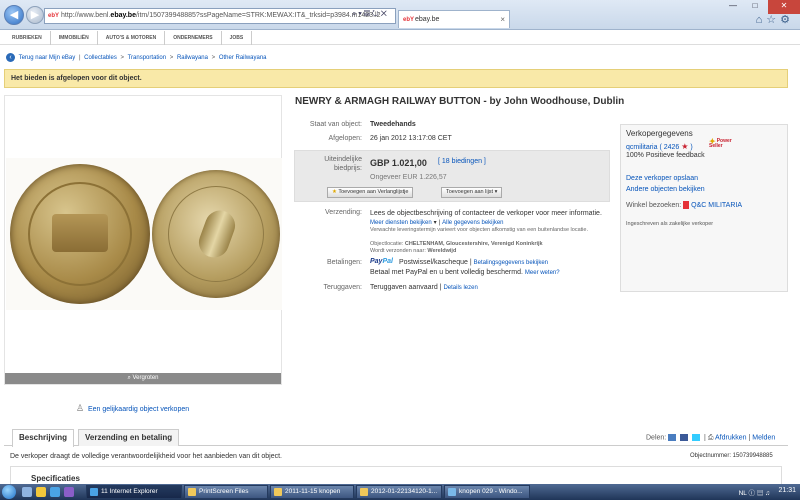 The height and width of the screenshot is (500, 800). I want to click on desktop-icon, so click(27, 492).